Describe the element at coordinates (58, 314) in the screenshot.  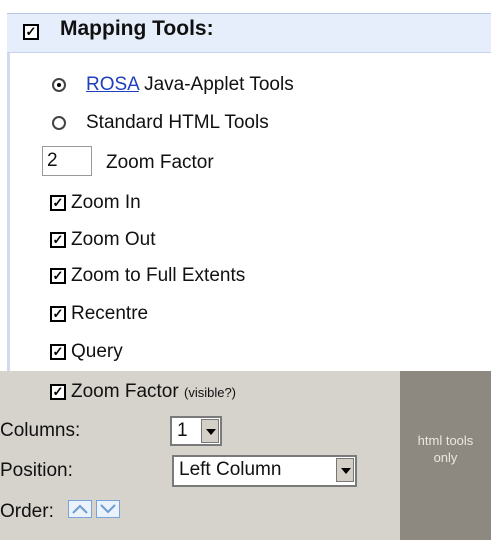
I see `recentre-checkbox: ✓` at that location.